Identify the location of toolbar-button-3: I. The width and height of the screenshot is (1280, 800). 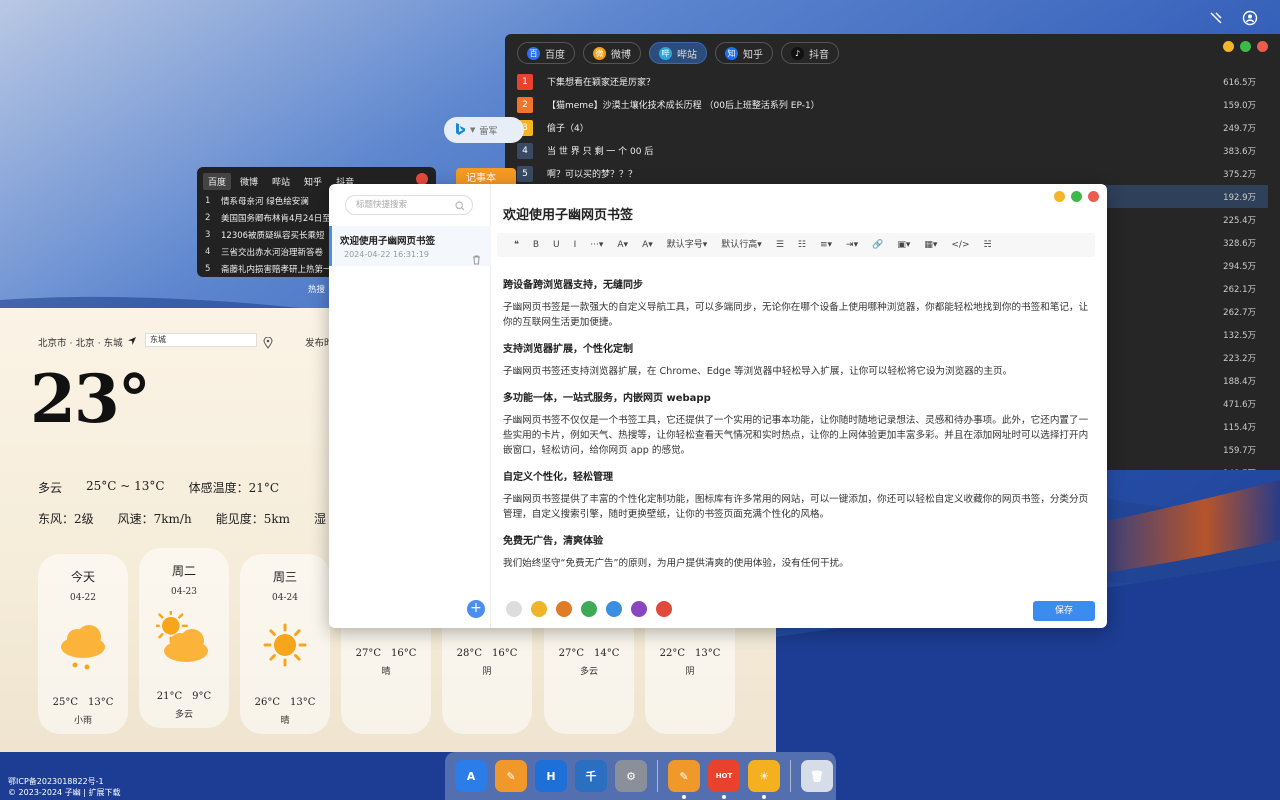
(575, 245).